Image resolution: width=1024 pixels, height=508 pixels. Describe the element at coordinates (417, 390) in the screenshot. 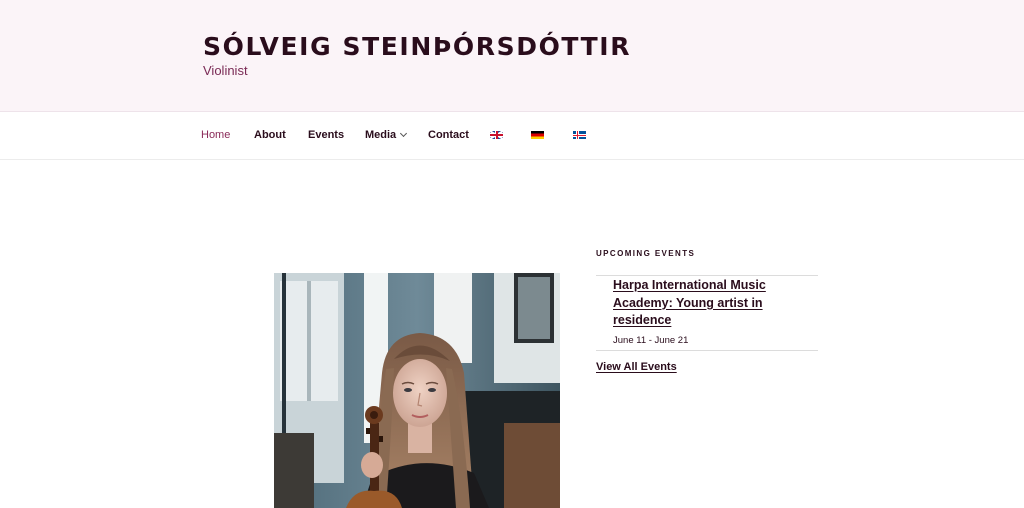

I see `violinist-portrait-image` at that location.